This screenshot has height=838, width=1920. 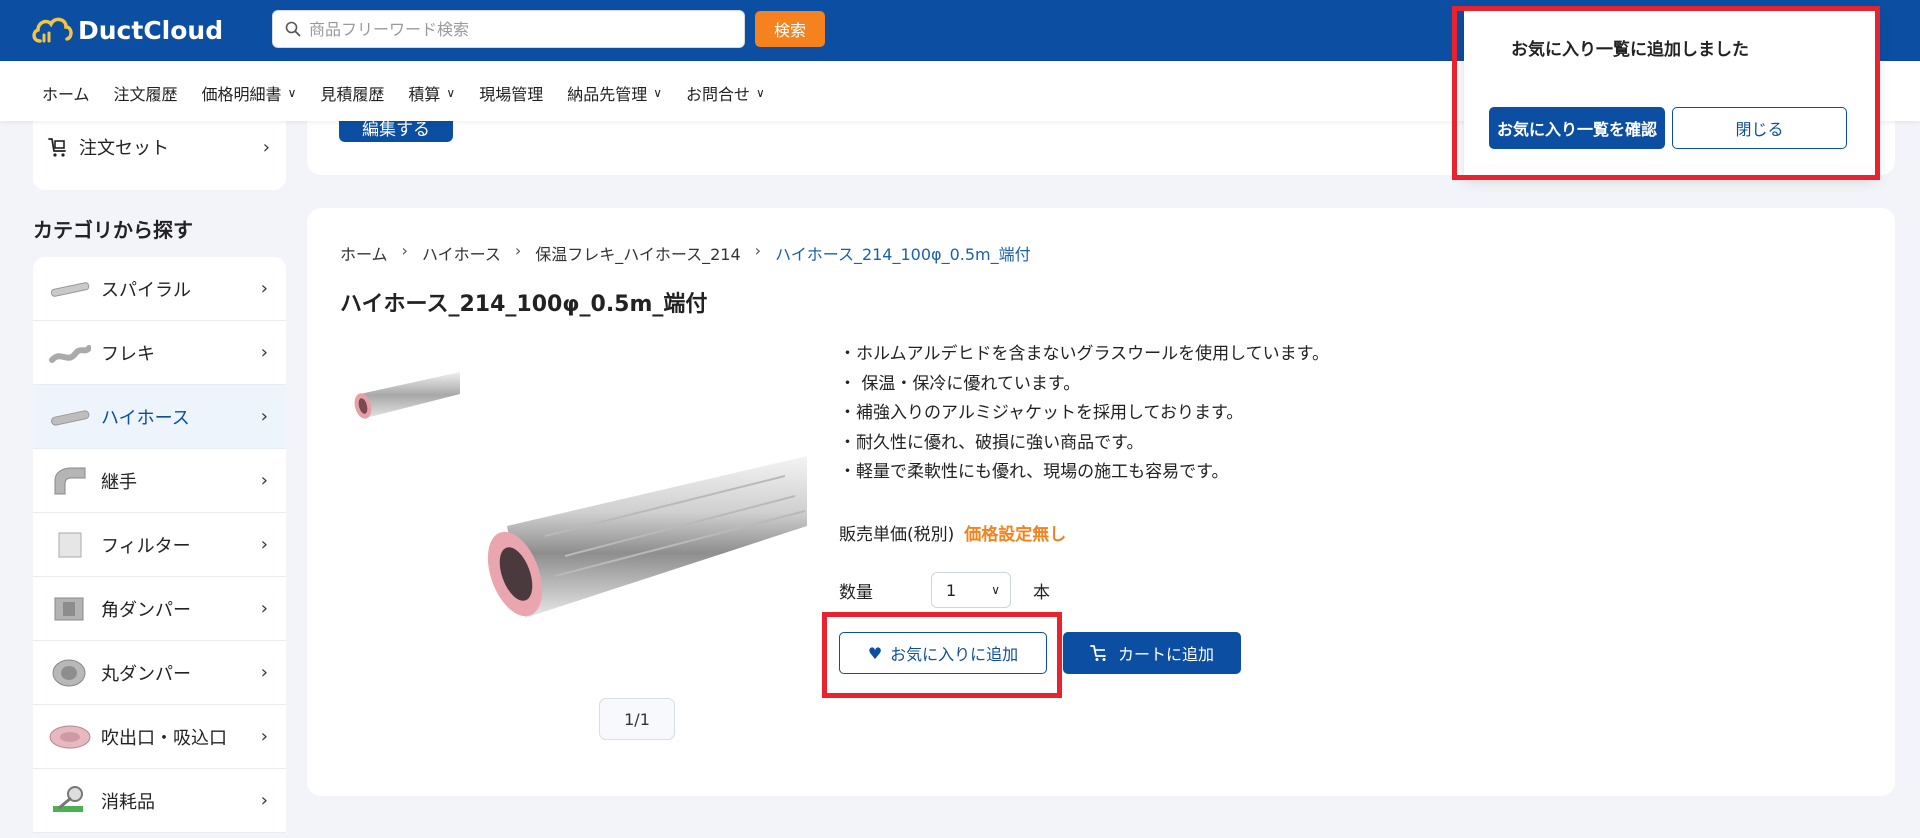 I want to click on consumables-thumb, so click(x=70, y=801).